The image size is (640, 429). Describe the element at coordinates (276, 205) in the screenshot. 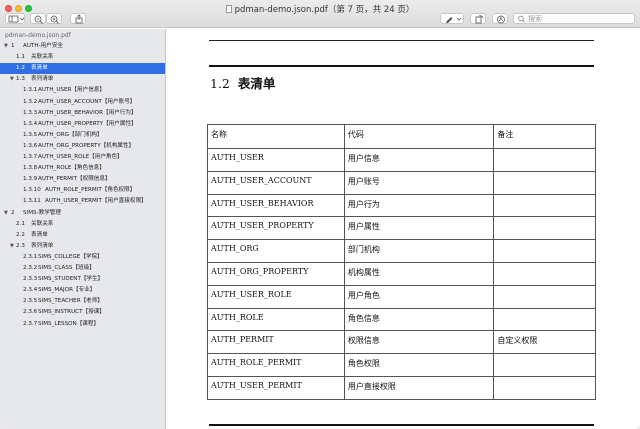

I see `table-cell: AUTH_USER_BEHAVIOR` at that location.